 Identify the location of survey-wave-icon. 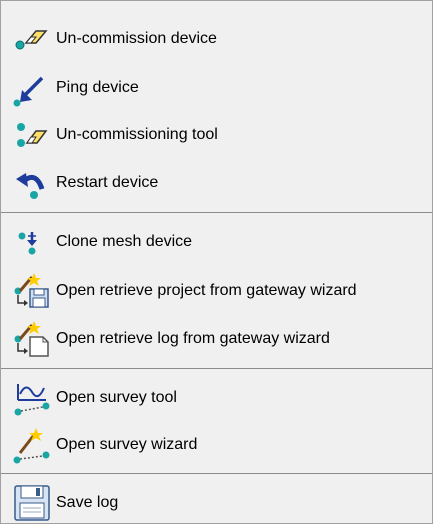
(32, 398).